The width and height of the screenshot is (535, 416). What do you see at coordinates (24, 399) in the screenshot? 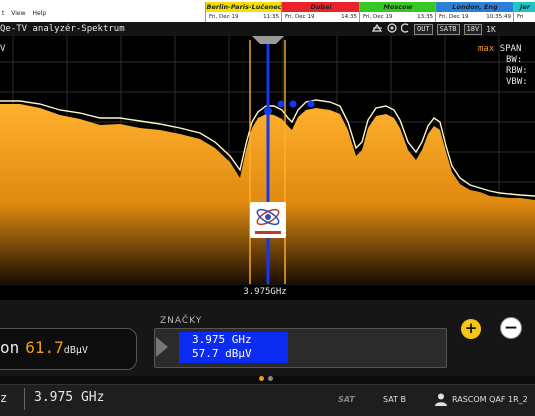
I see `status-separator` at bounding box center [24, 399].